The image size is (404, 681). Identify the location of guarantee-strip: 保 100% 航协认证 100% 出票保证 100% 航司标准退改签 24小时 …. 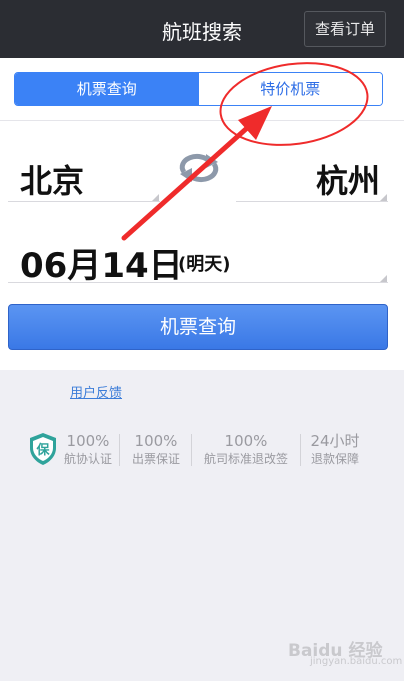
(203, 452).